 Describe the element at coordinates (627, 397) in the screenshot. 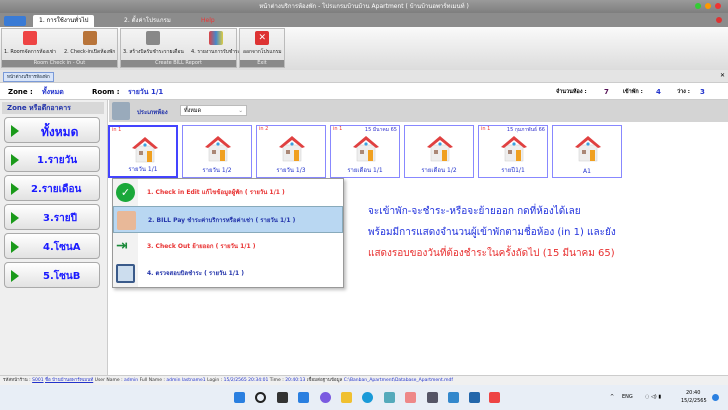

I see `language-indicator: ENG` at that location.